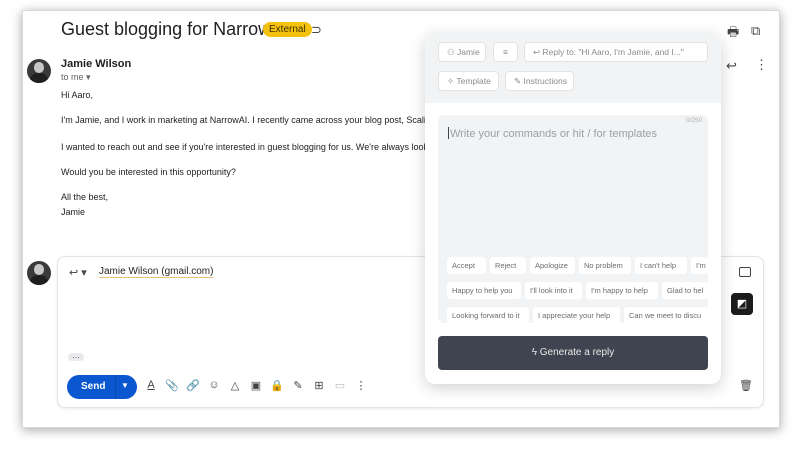 The height and width of the screenshot is (459, 800). Describe the element at coordinates (193, 385) in the screenshot. I see `link-icon: 🔗` at that location.